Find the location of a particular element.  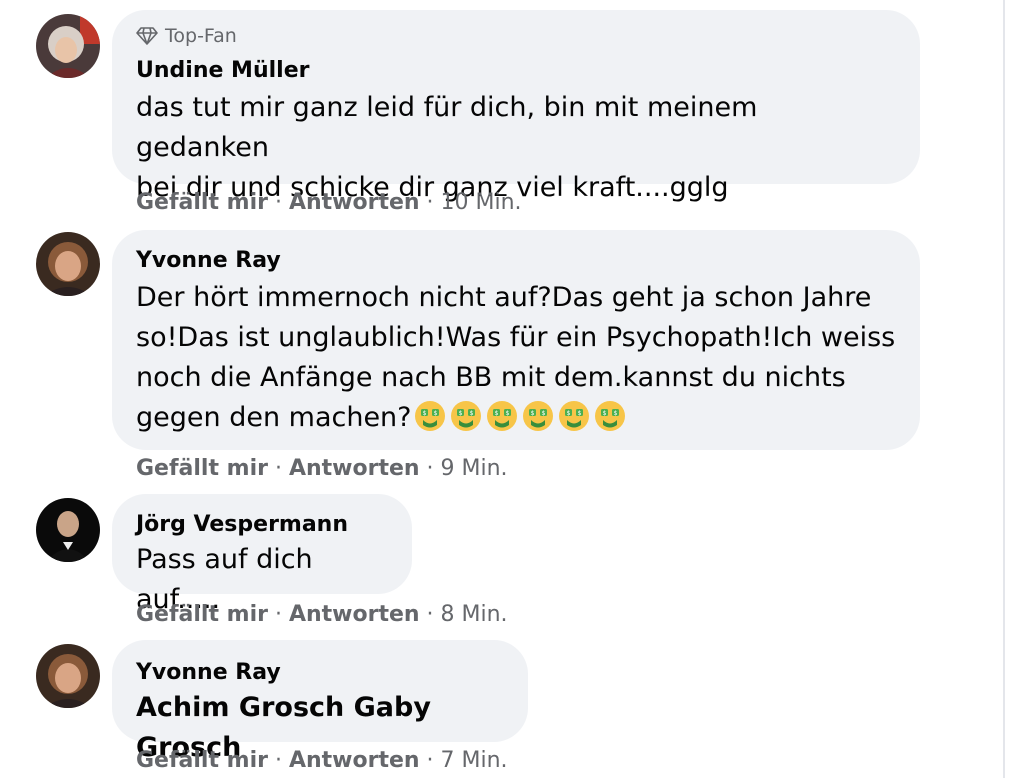

diamond-icon is located at coordinates (147, 36).